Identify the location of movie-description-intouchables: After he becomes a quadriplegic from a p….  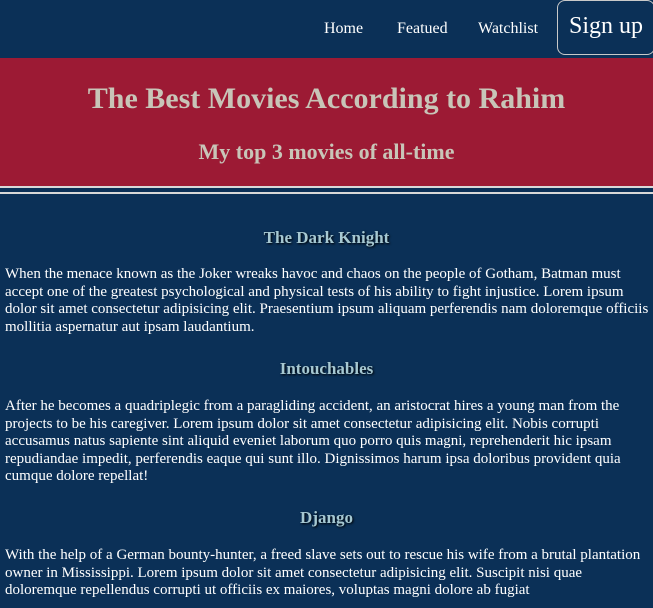
(313, 441).